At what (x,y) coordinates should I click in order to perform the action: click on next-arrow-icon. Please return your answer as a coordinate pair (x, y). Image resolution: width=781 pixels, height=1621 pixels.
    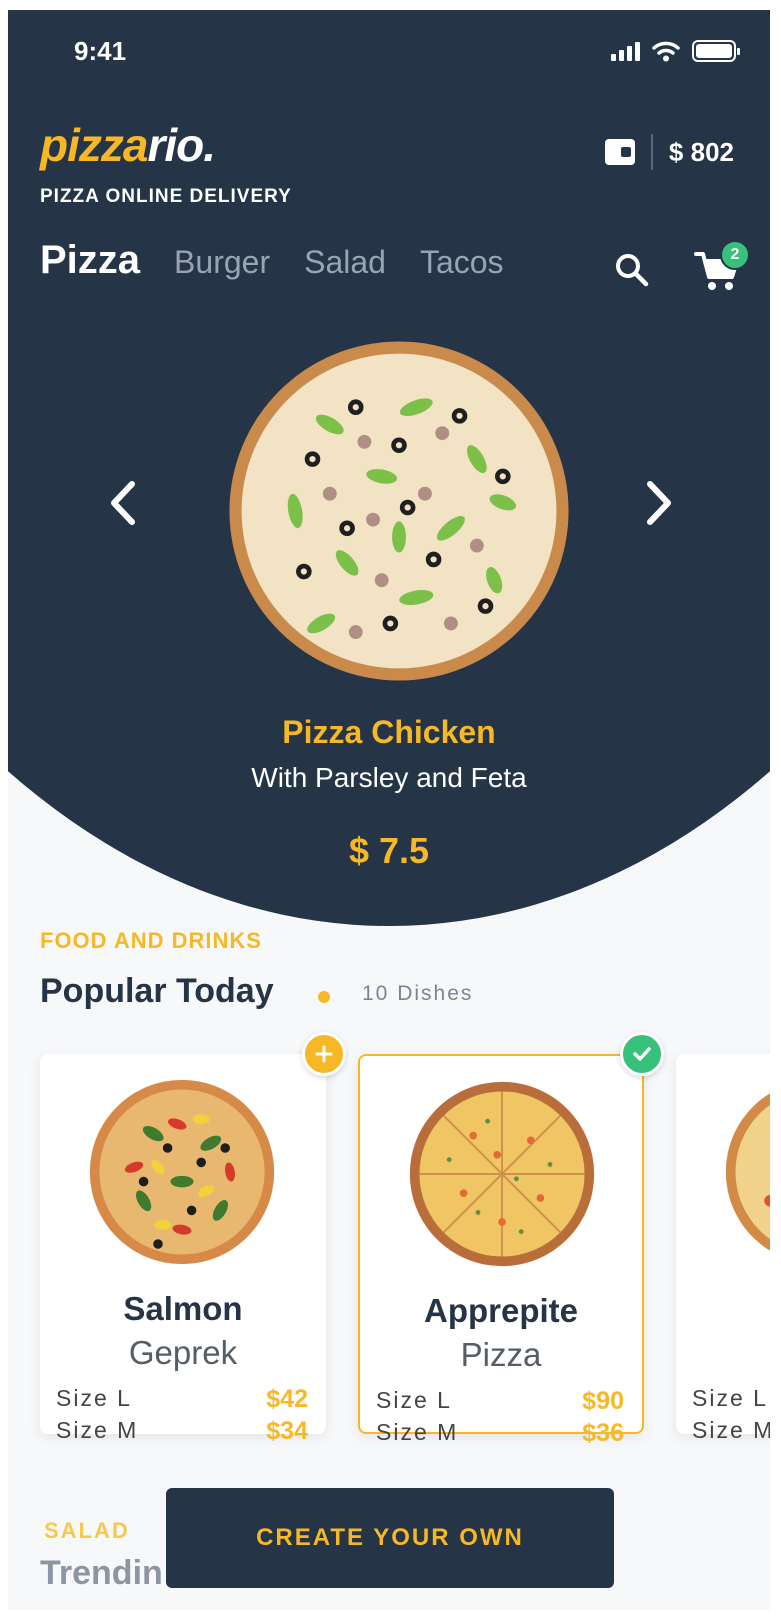
    Looking at the image, I should click on (658, 503).